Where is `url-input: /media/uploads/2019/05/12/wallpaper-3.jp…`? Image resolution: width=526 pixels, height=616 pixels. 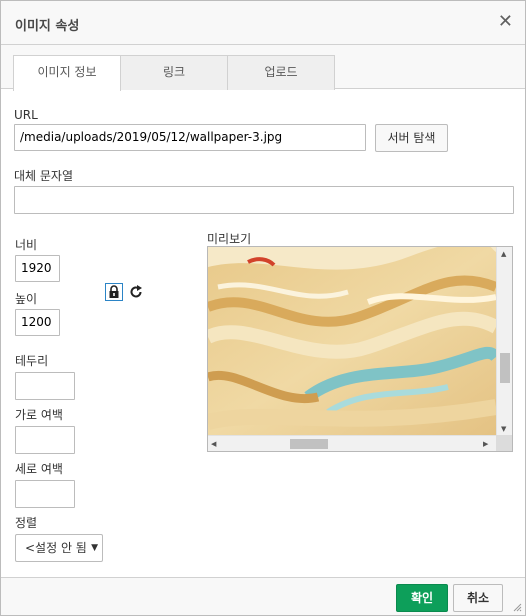 url-input: /media/uploads/2019/05/12/wallpaper-3.jp… is located at coordinates (190, 137).